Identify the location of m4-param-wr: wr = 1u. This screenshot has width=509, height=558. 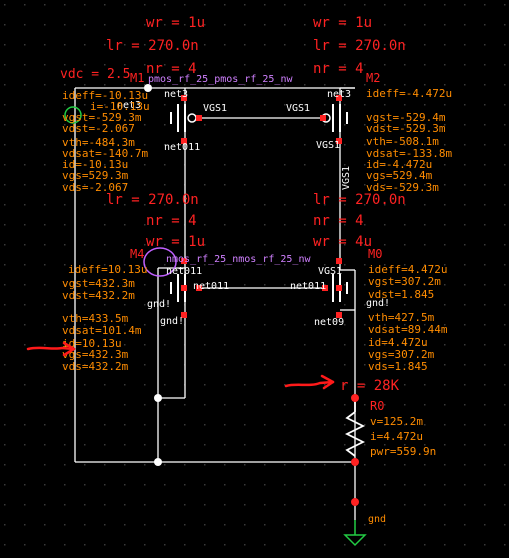
(175, 242).